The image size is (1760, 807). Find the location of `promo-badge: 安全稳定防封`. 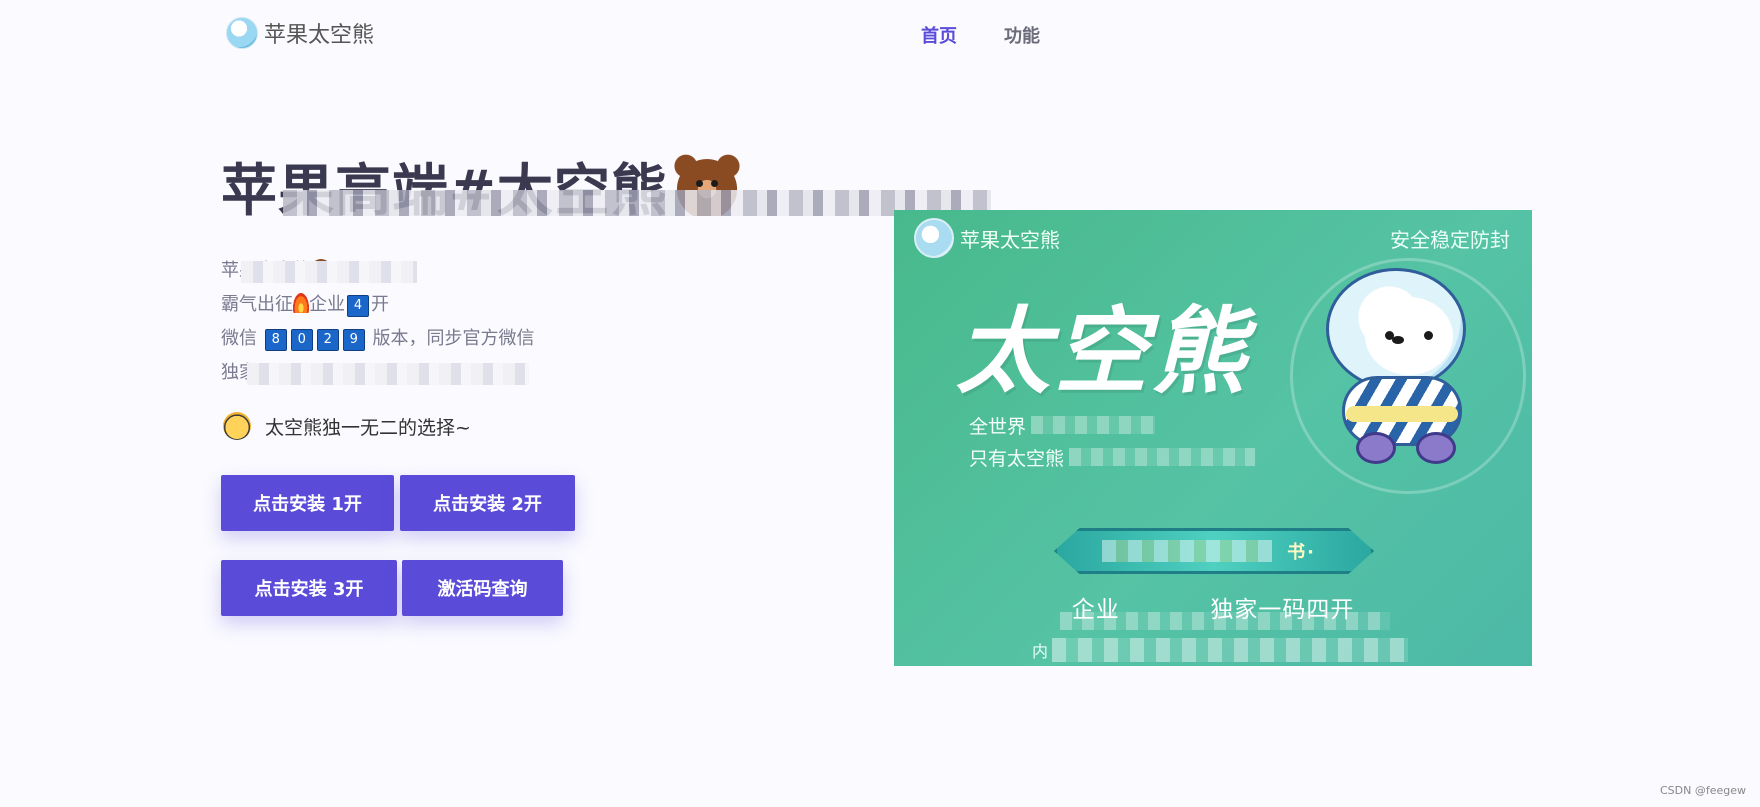

promo-badge: 安全稳定防封 is located at coordinates (1450, 240).